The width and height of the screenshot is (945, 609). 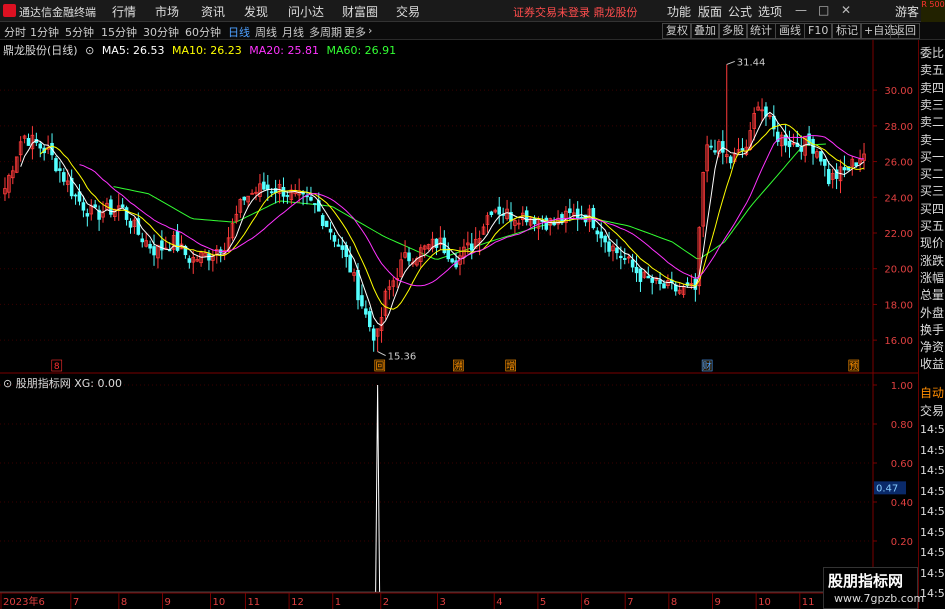 I want to click on time-tick-label: 8, so click(x=124, y=602).